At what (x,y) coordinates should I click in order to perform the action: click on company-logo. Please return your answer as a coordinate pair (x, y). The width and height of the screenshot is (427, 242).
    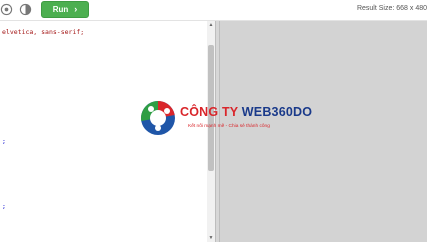
    Looking at the image, I should click on (158, 118).